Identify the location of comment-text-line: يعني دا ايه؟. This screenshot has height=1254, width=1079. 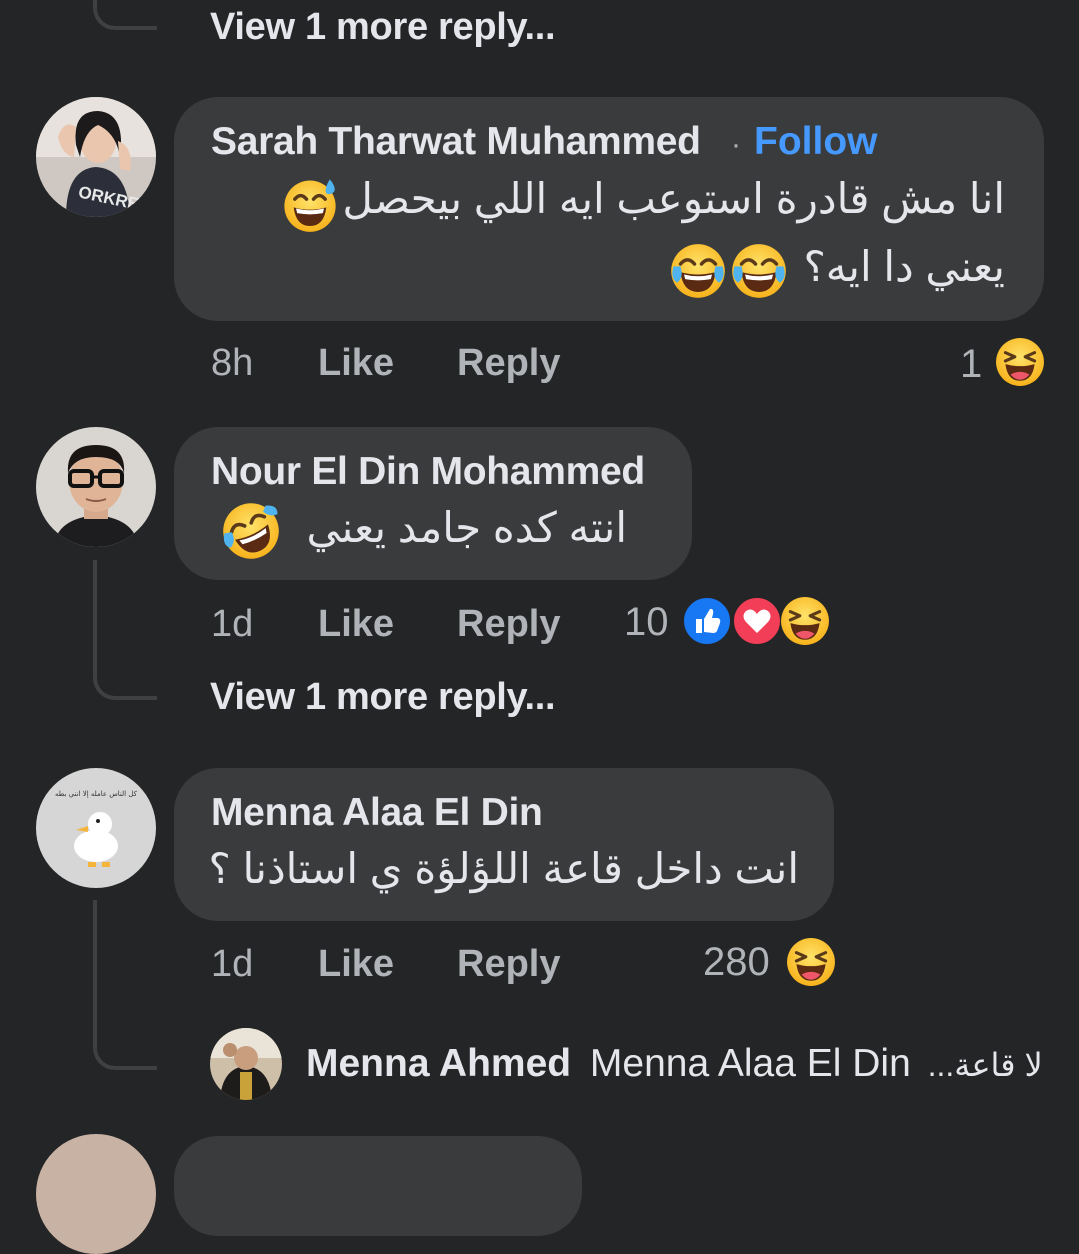
(904, 266).